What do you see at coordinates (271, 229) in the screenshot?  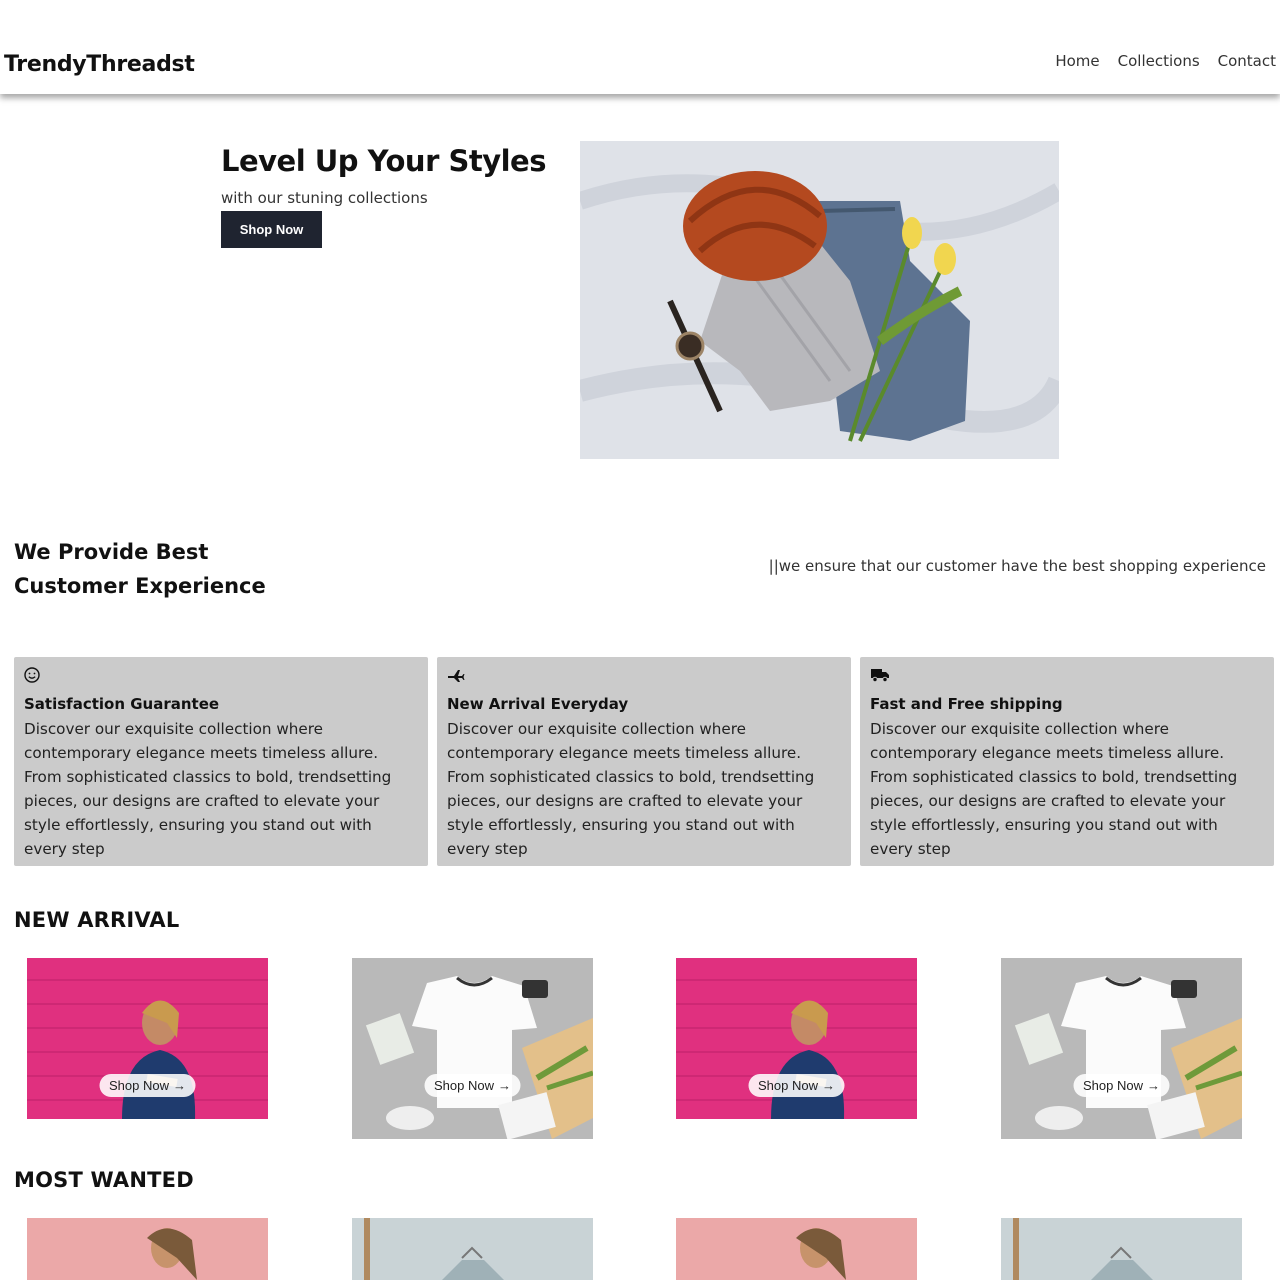 I see `hero-shop-now-button: Shop Now` at bounding box center [271, 229].